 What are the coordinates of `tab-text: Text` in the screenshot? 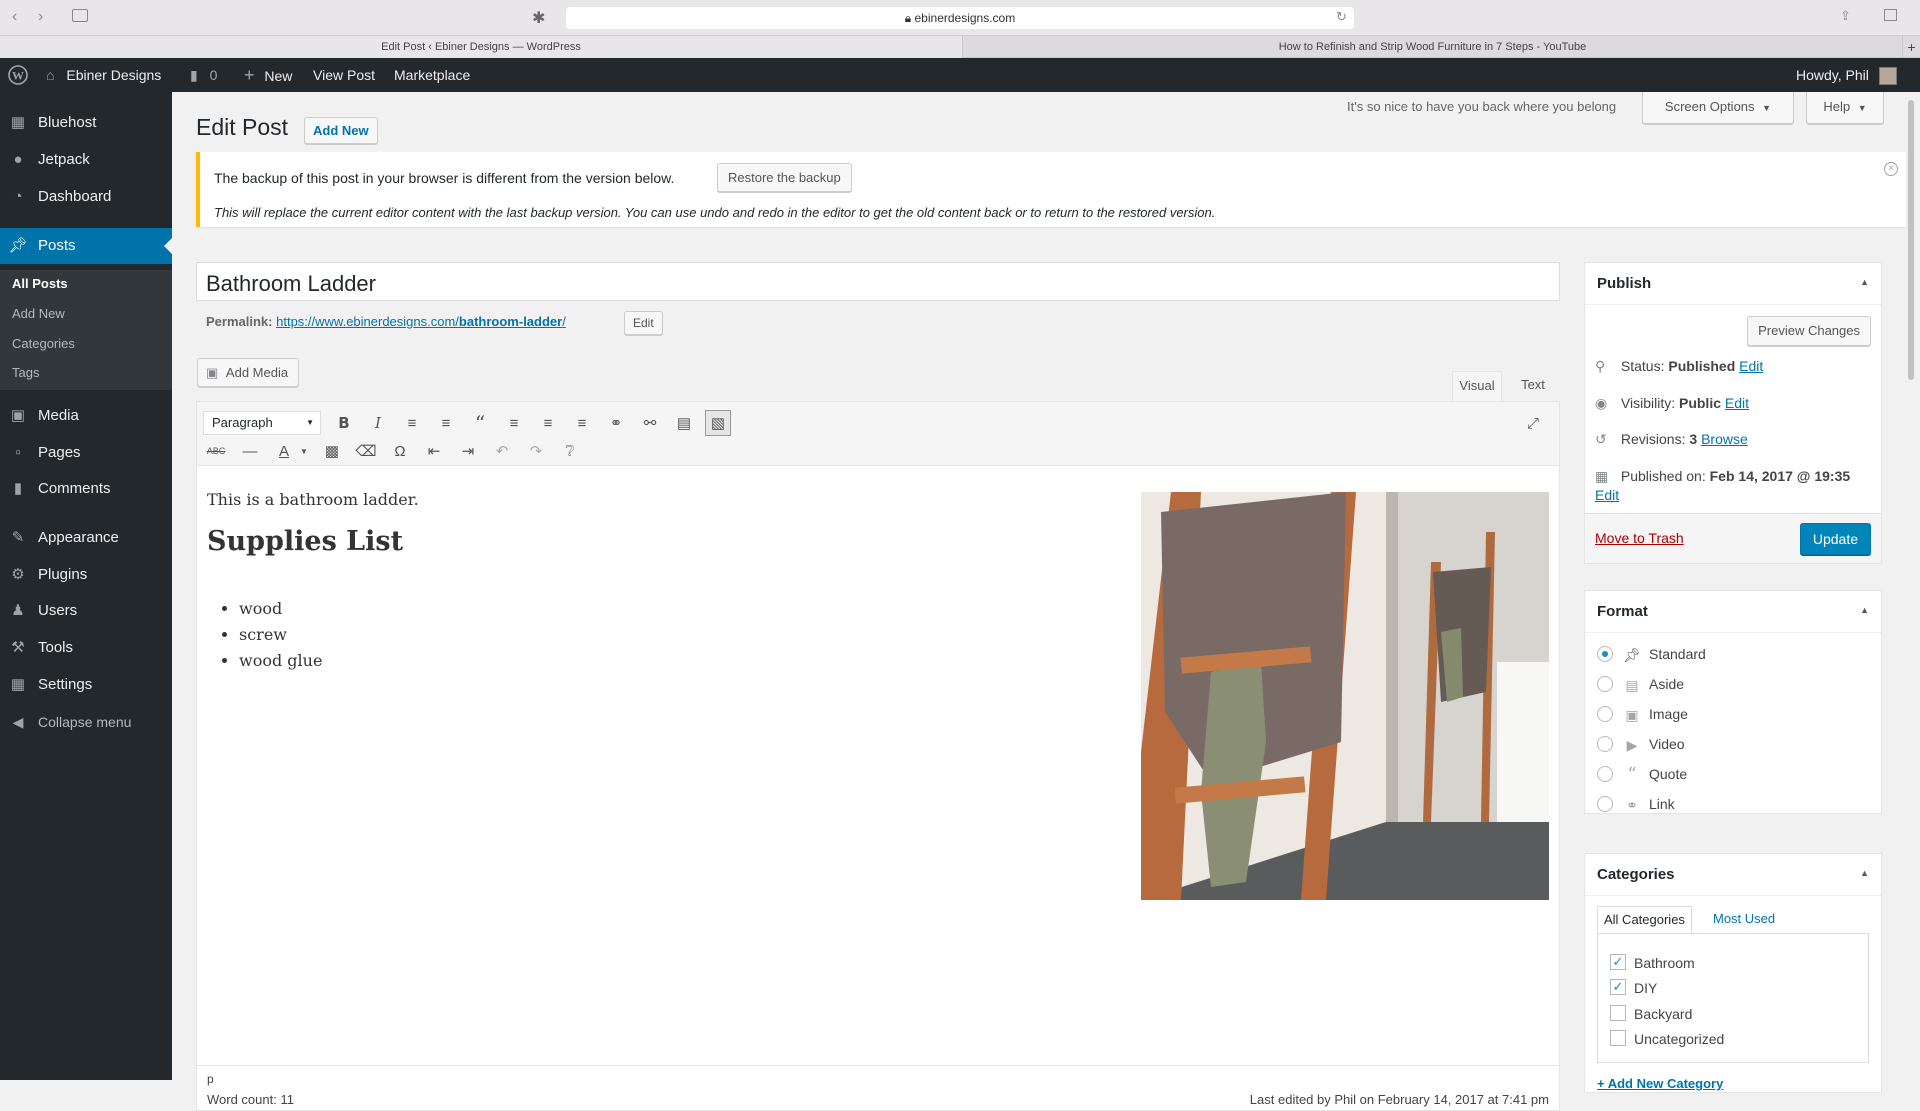 It's located at (1533, 386).